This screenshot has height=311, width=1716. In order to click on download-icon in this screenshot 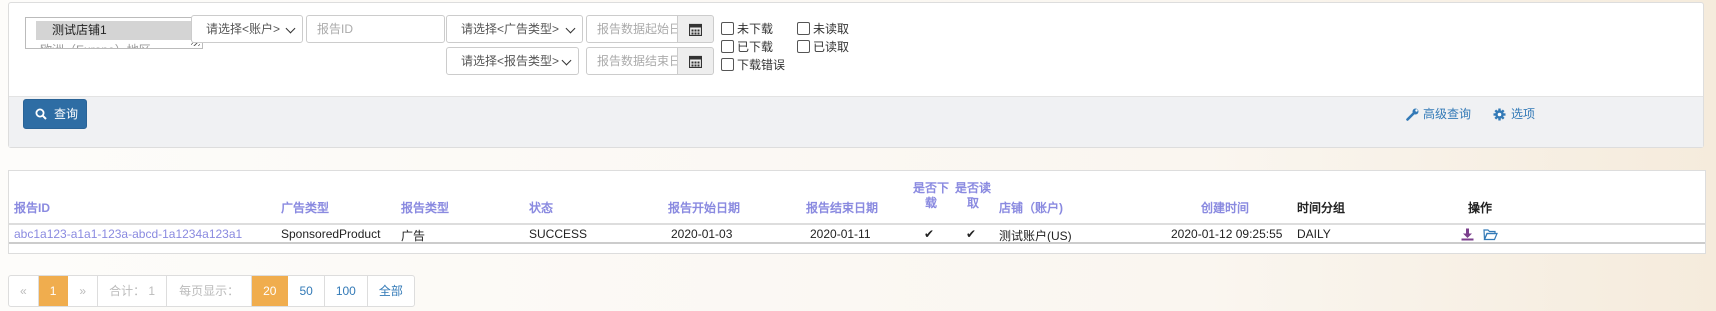, I will do `click(1467, 234)`.